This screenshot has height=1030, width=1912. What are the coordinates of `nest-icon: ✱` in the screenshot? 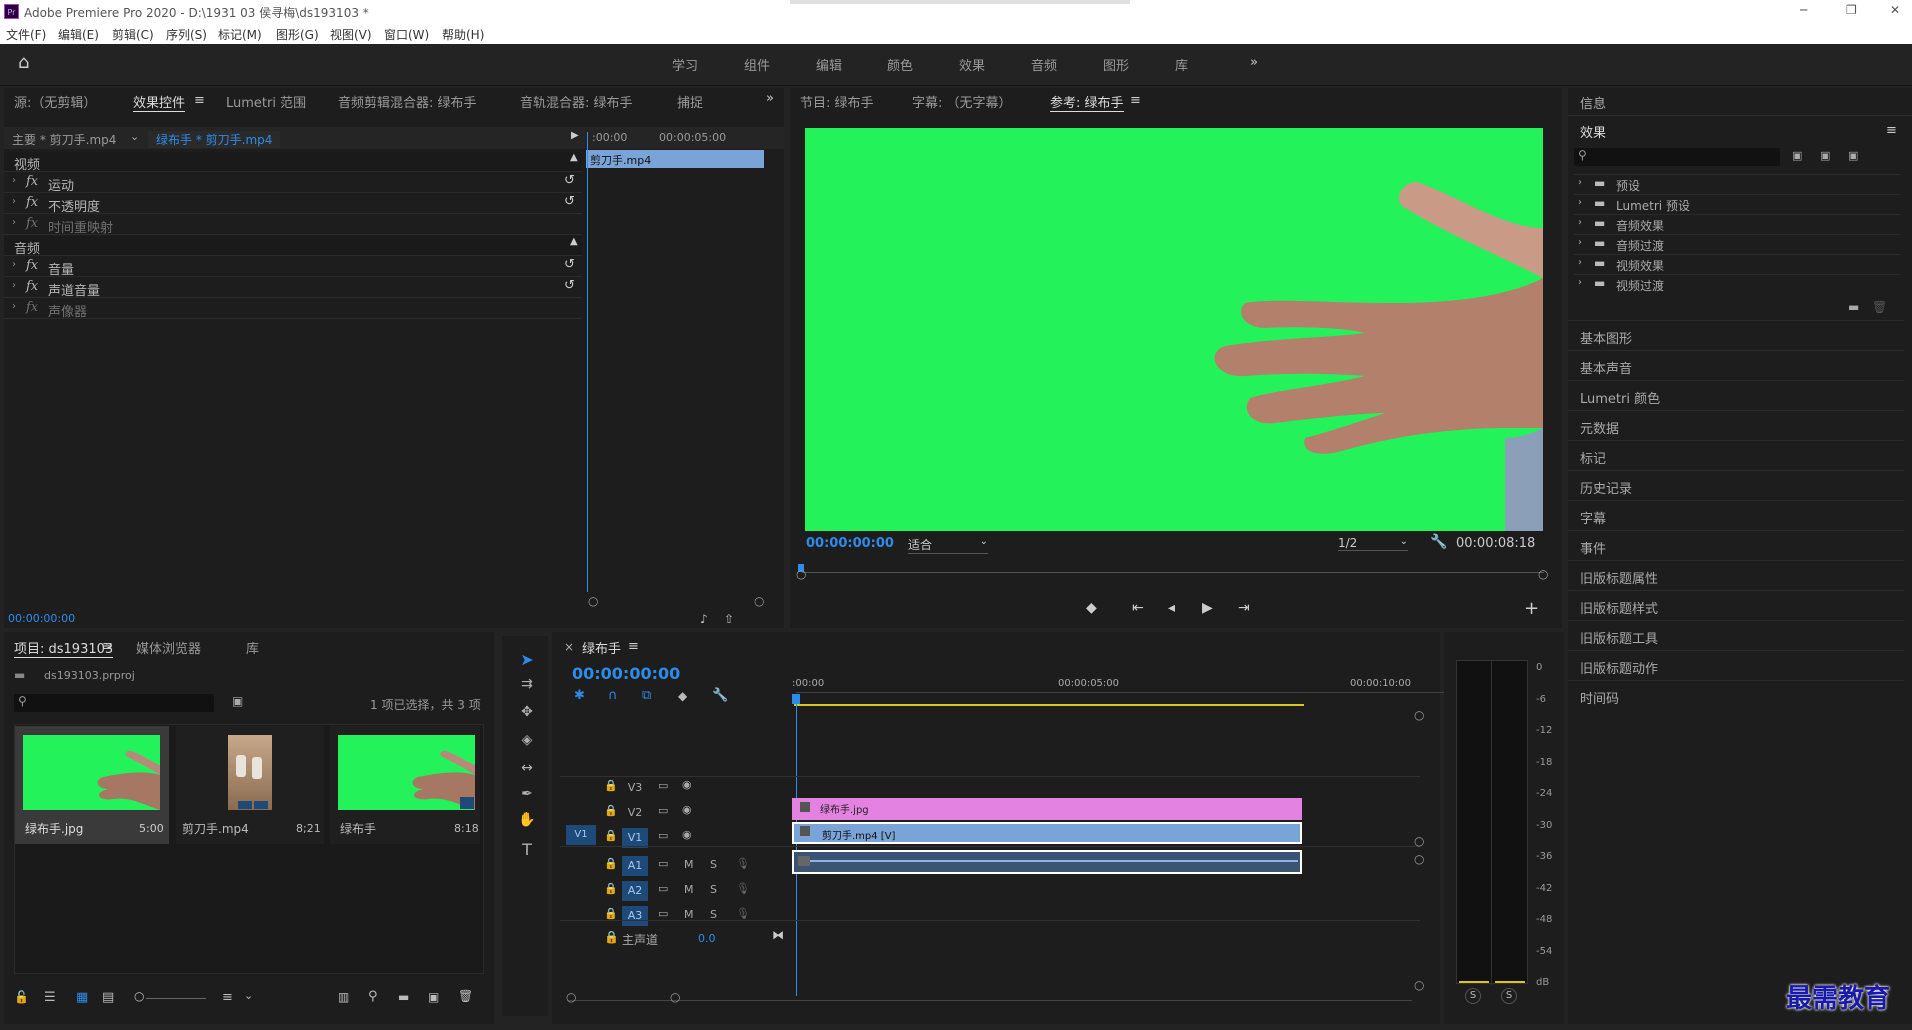 It's located at (579, 695).